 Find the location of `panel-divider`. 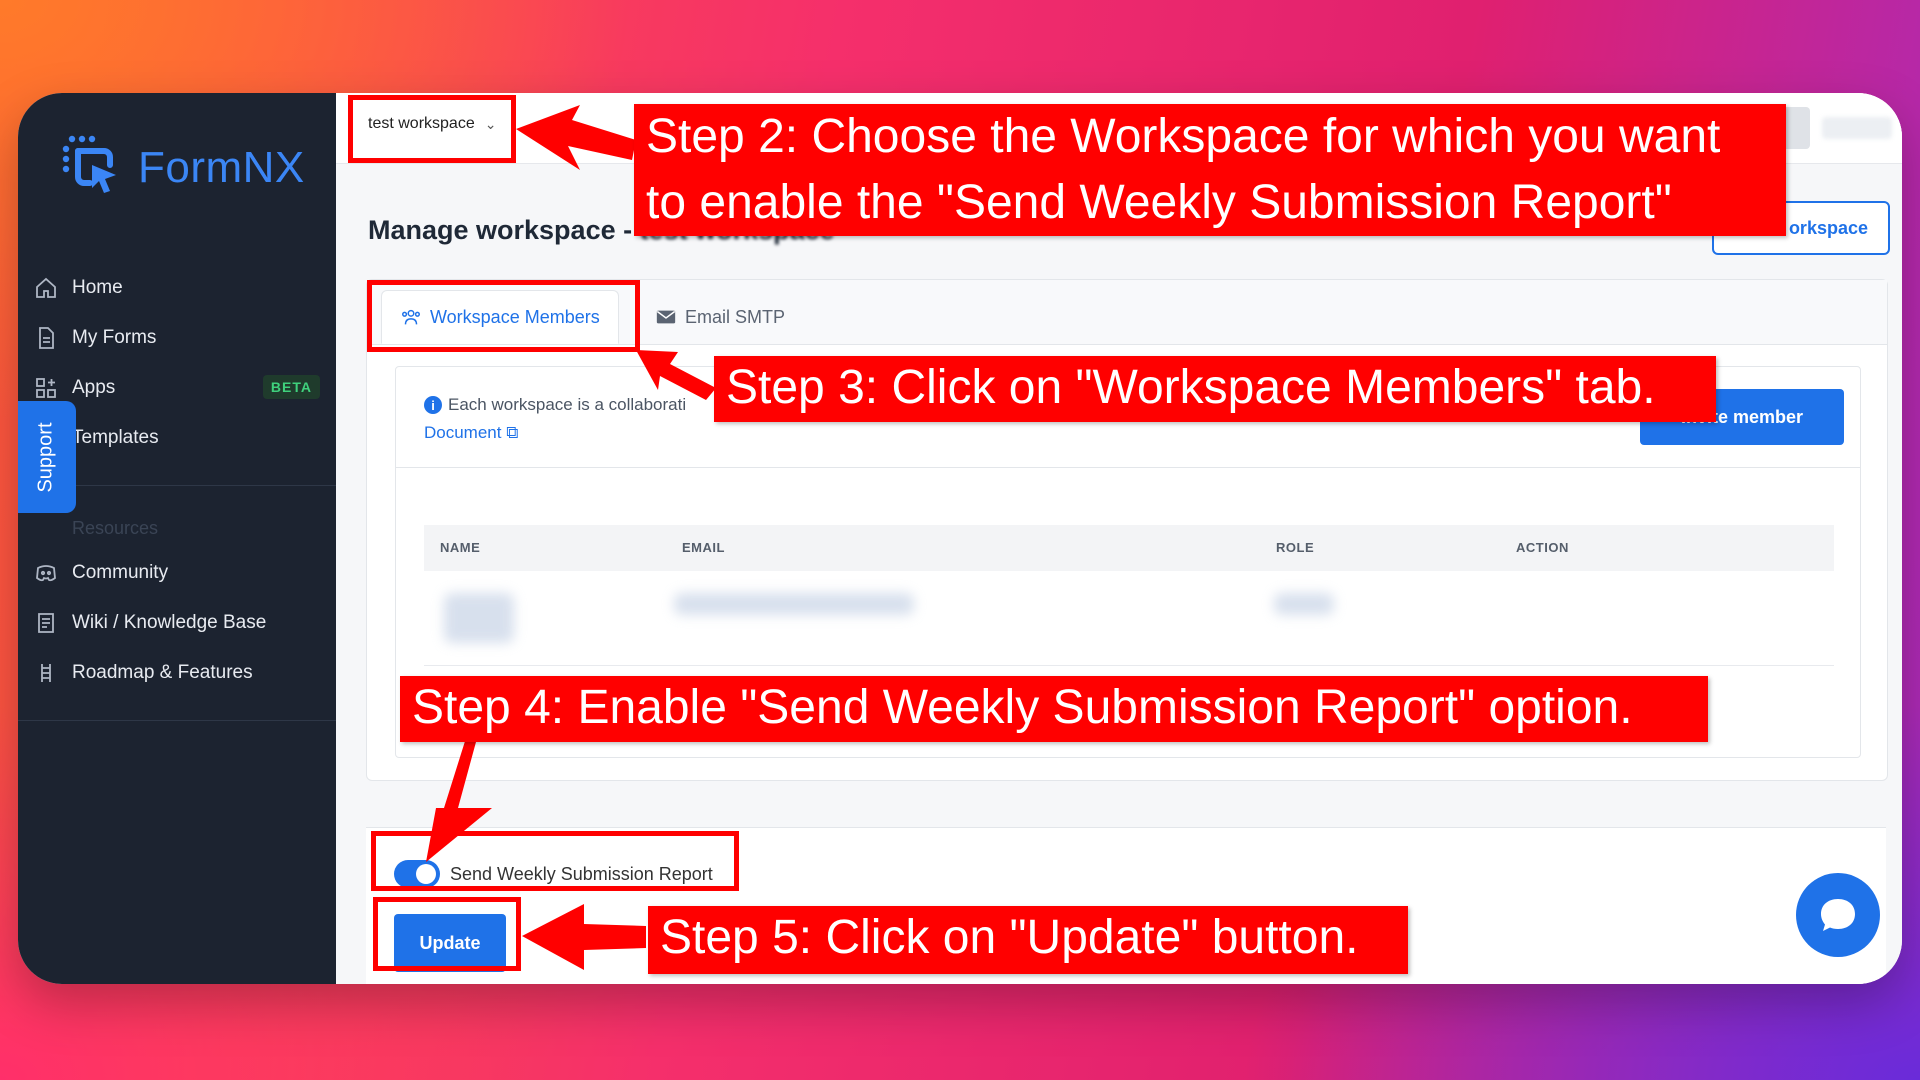

panel-divider is located at coordinates (1128, 467).